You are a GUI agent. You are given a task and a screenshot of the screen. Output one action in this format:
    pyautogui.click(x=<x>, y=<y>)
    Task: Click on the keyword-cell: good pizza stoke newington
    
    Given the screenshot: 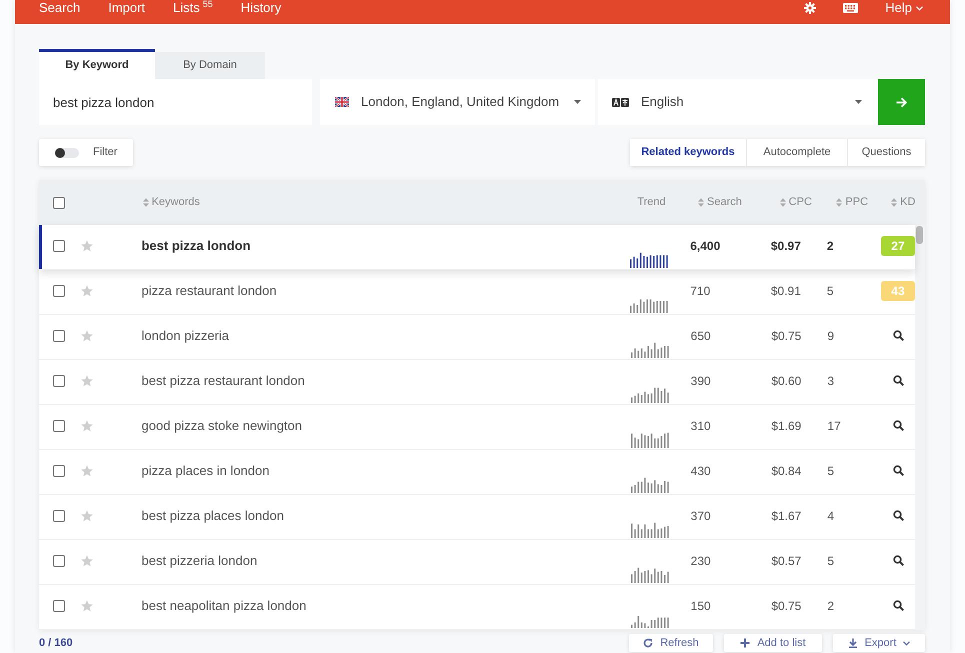 What is the action you would take?
    pyautogui.click(x=385, y=426)
    